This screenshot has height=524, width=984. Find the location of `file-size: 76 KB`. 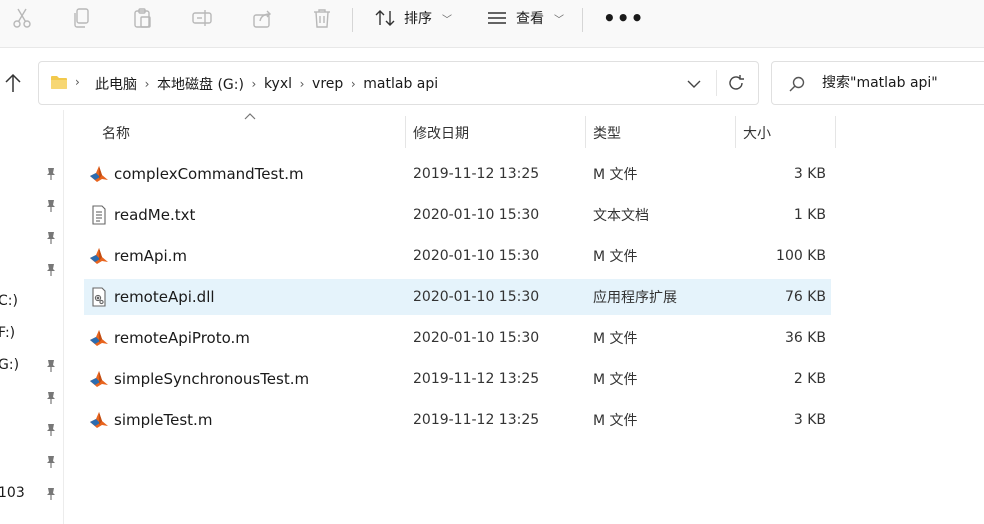

file-size: 76 KB is located at coordinates (805, 297).